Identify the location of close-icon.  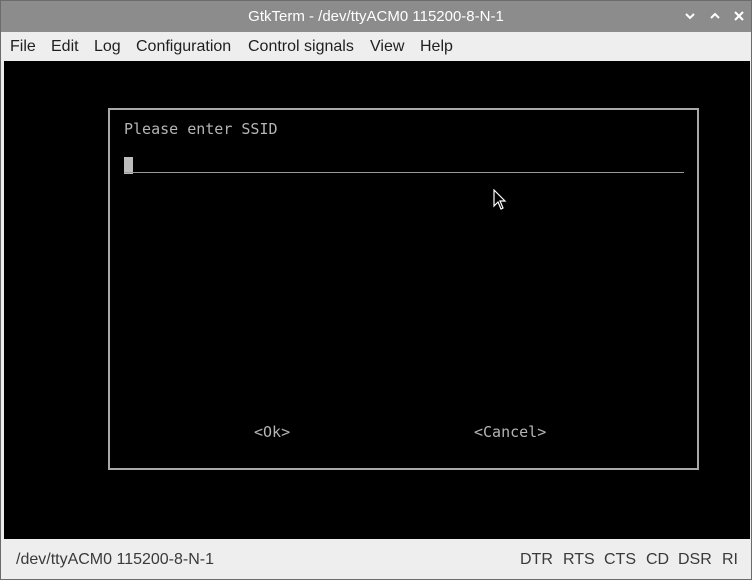
(739, 16).